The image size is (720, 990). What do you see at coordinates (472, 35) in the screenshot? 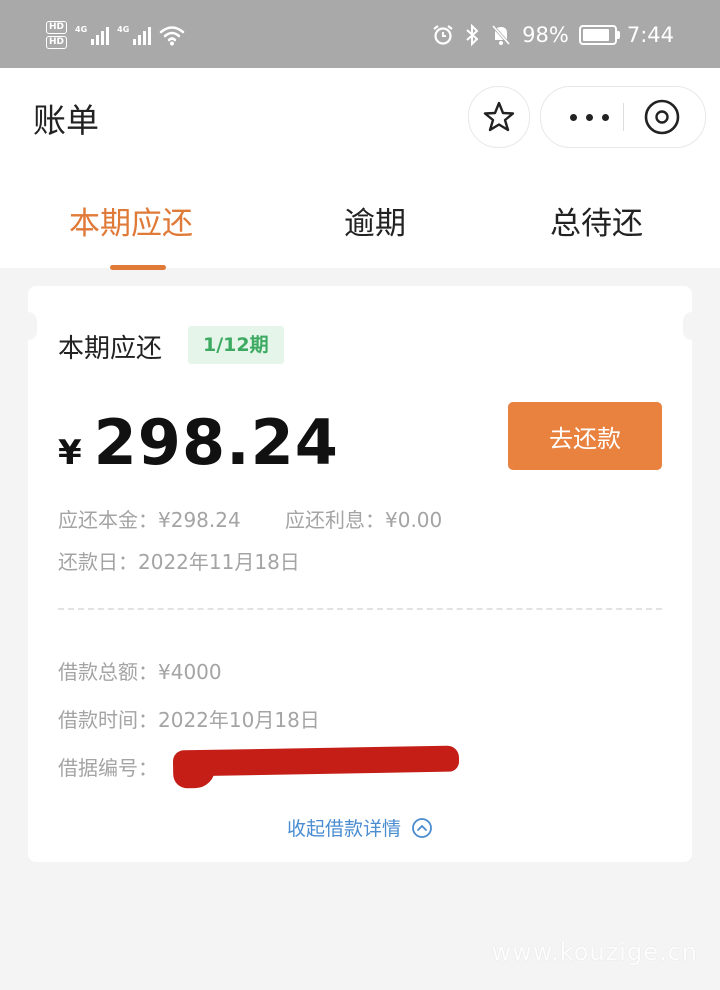
I see `bluetooth-icon` at bounding box center [472, 35].